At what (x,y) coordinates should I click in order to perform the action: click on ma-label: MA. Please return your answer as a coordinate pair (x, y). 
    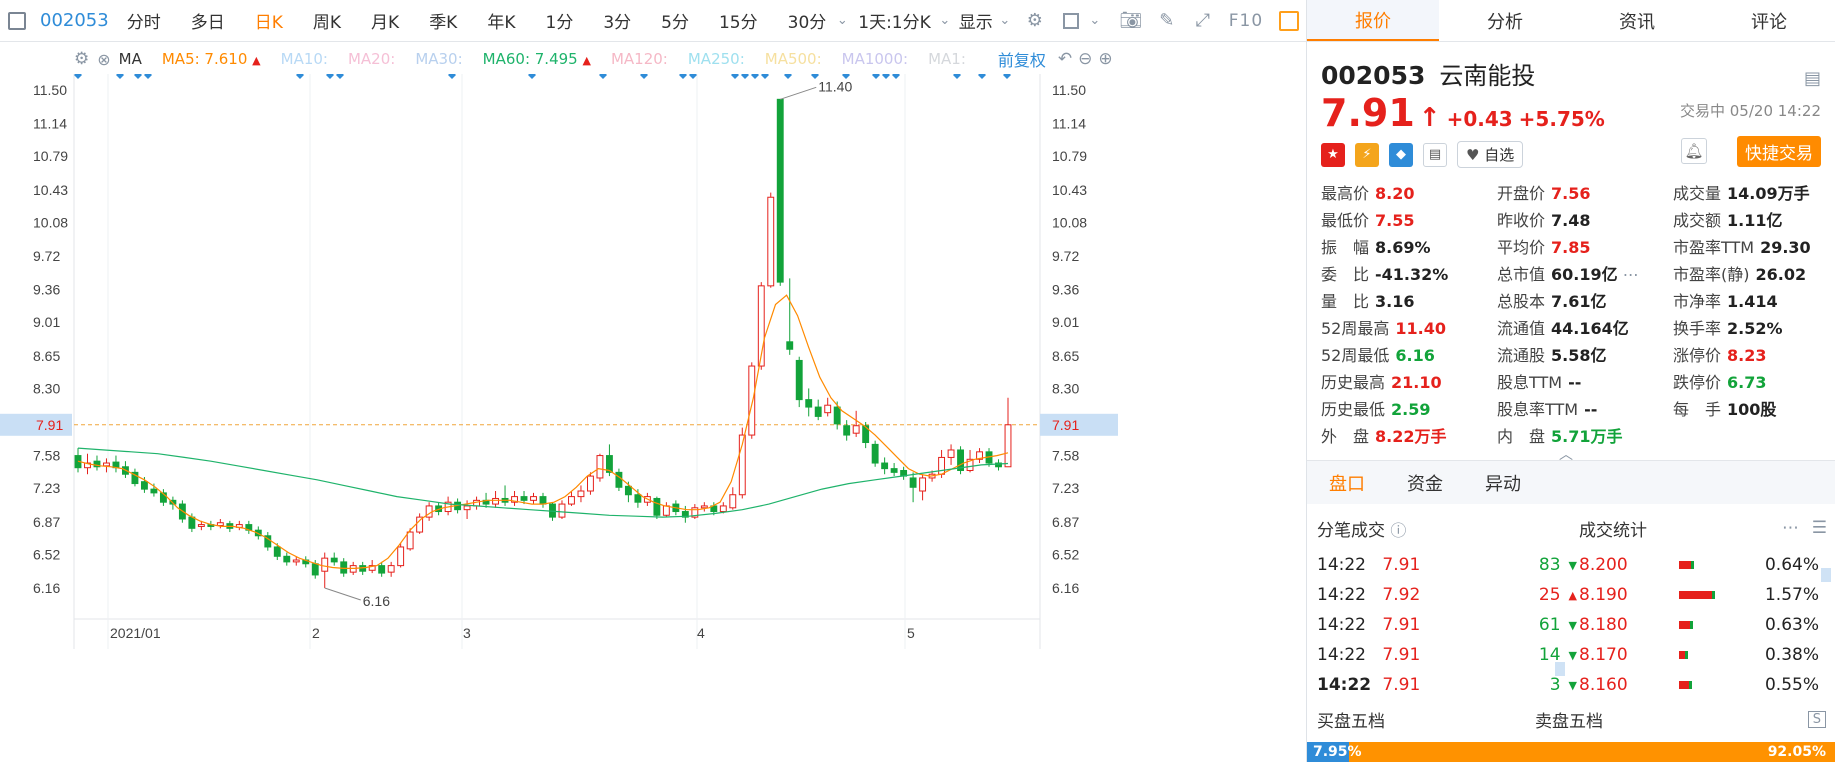
    Looking at the image, I should click on (130, 59).